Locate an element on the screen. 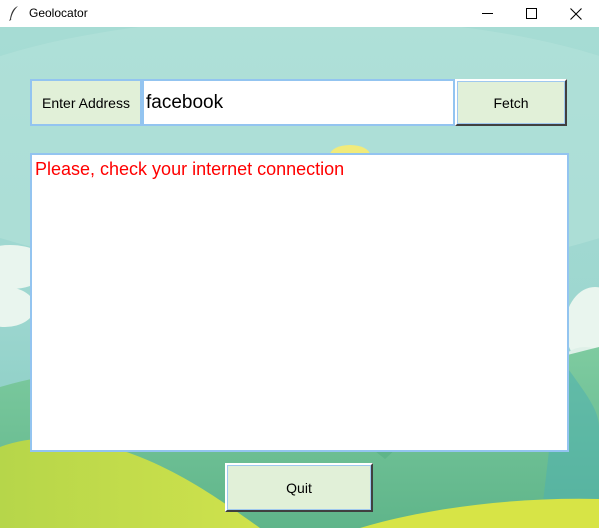 The image size is (599, 528). minimize-button is located at coordinates (487, 13).